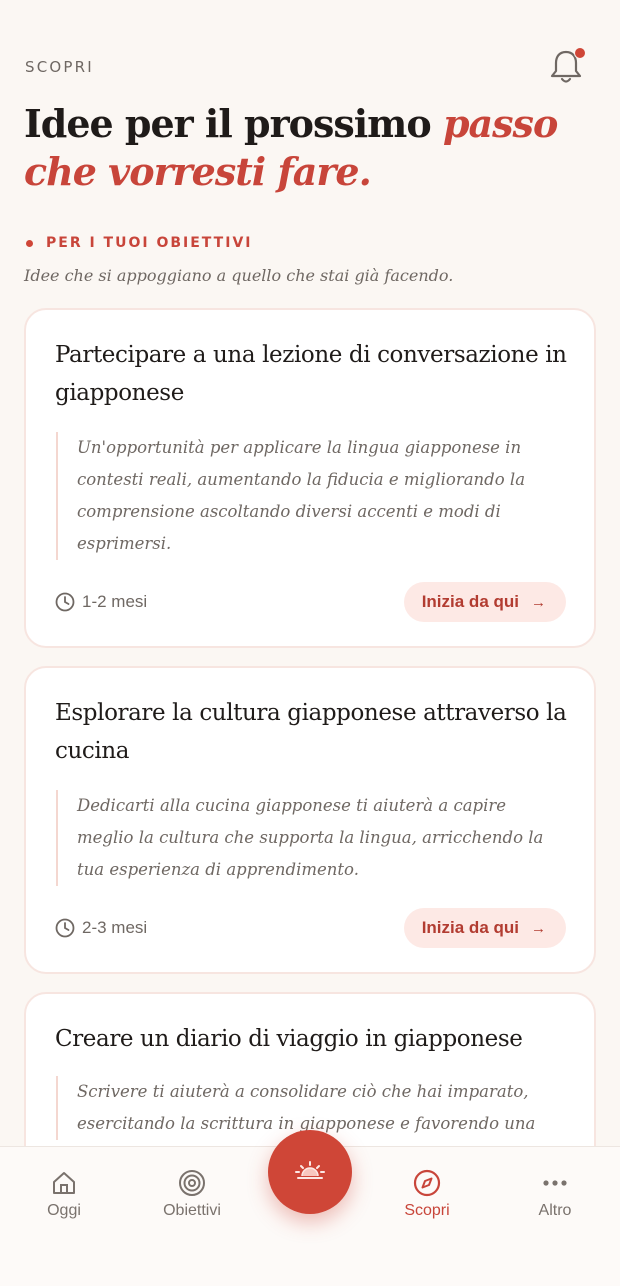  I want to click on tab-oggi: Oggi, so click(64, 1193).